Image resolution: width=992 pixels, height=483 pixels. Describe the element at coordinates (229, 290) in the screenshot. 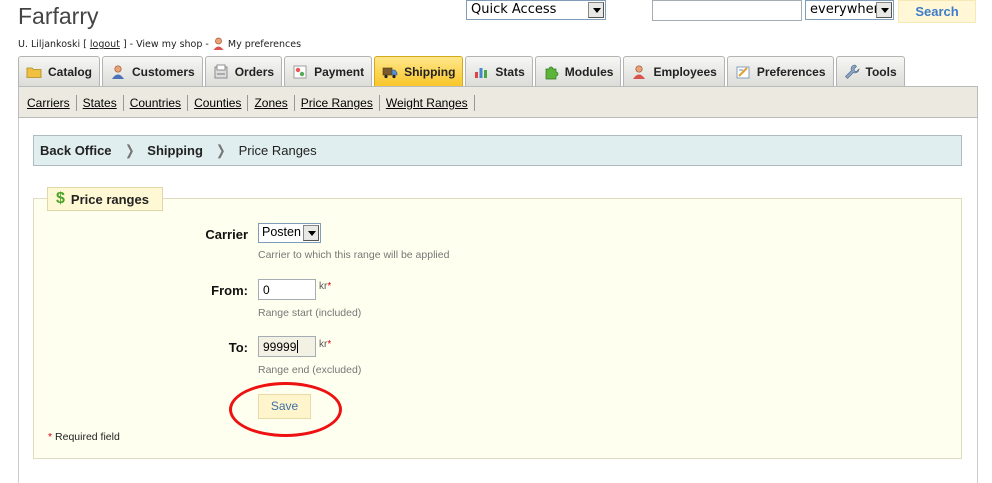

I see `from-label: From:` at that location.